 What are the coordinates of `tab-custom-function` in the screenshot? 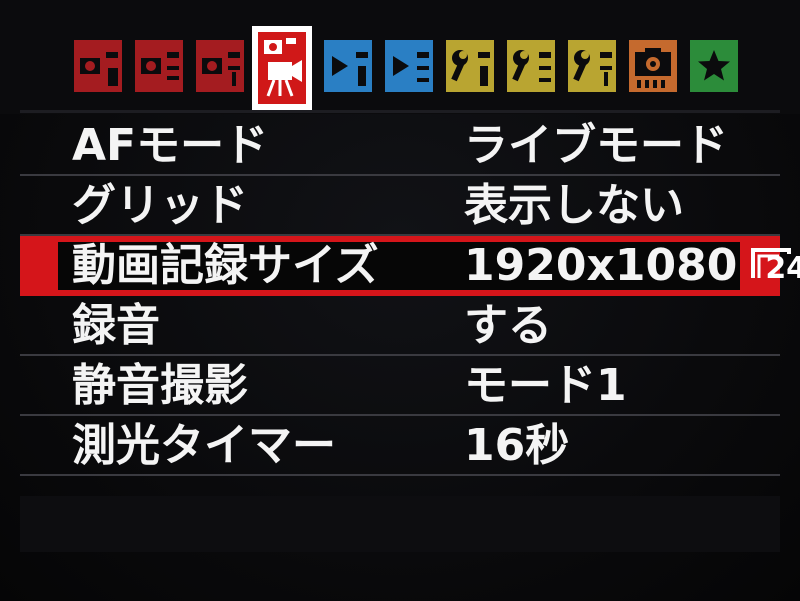 It's located at (653, 66).